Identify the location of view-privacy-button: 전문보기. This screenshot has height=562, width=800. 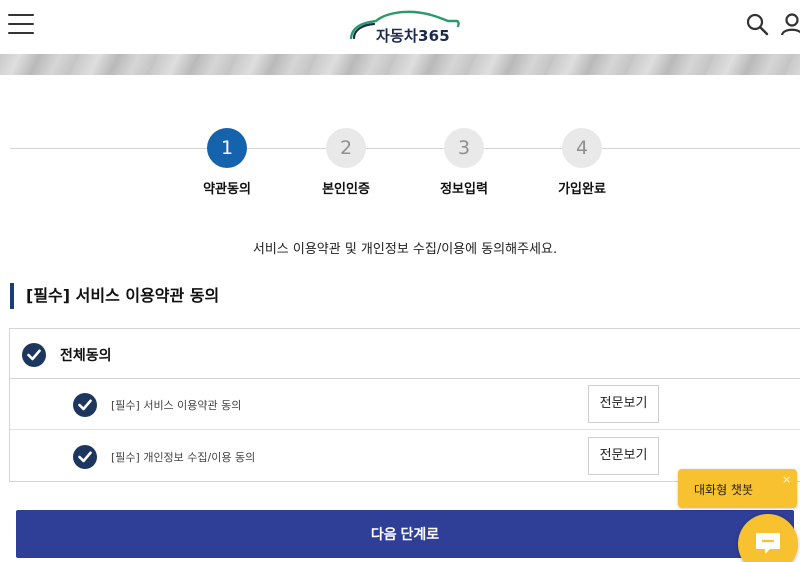
(623, 456).